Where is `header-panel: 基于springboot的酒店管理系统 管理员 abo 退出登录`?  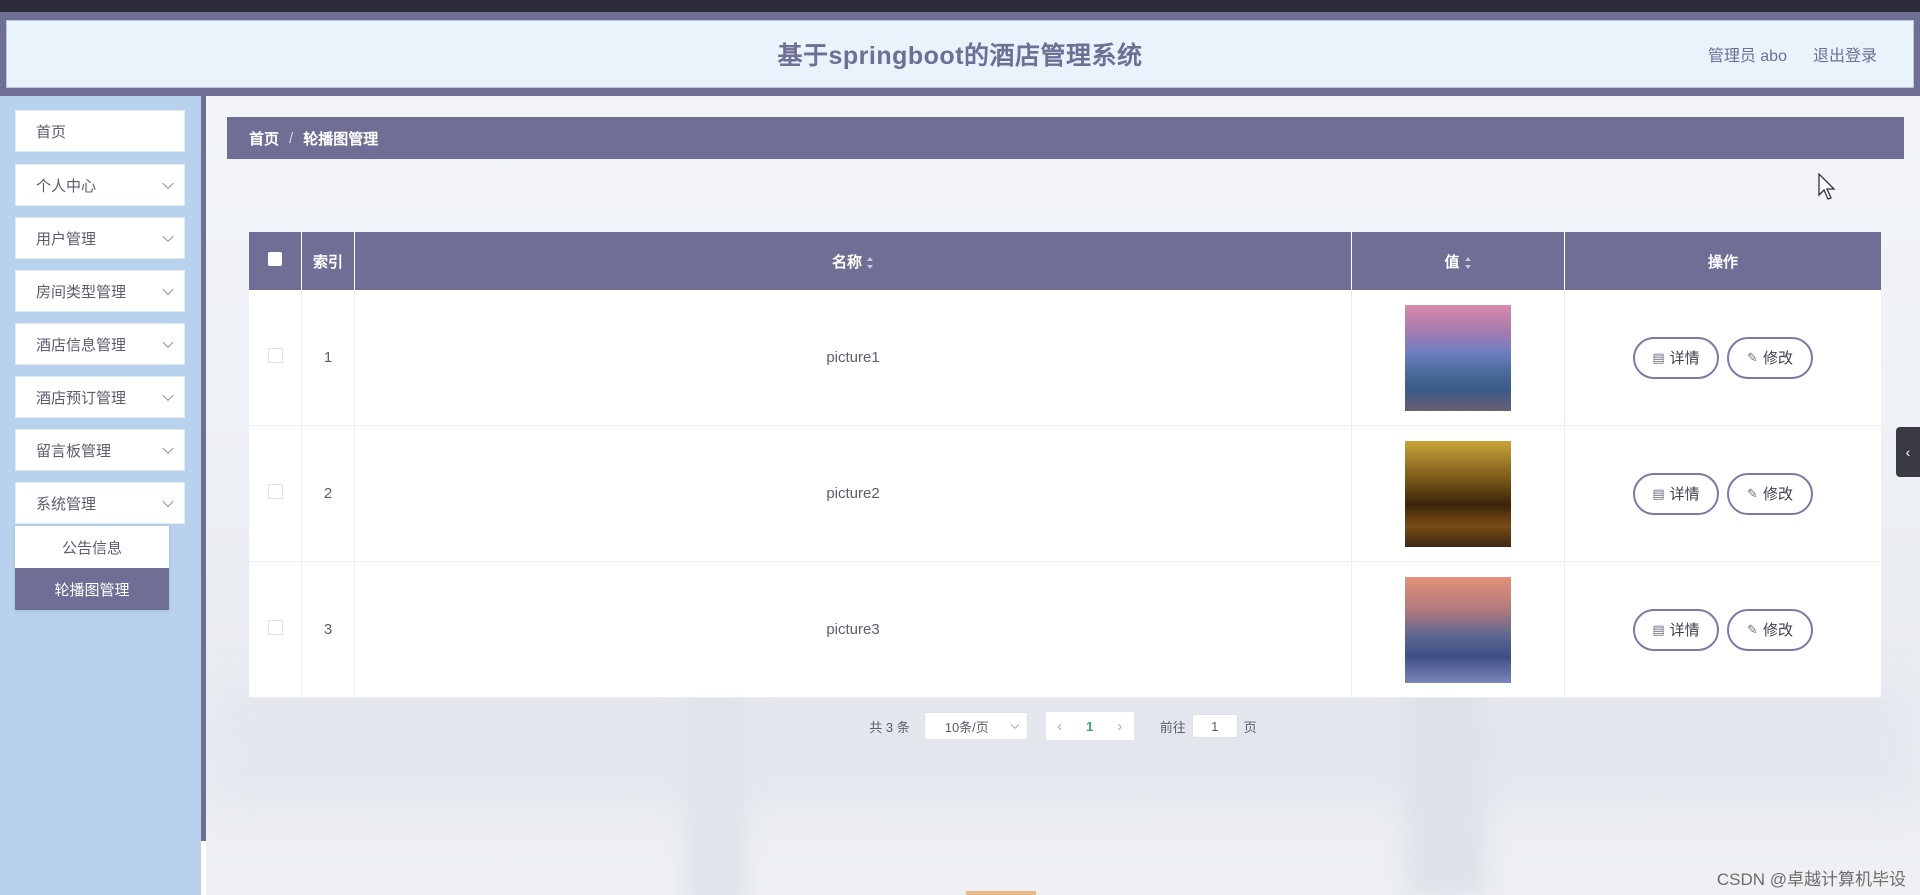 header-panel: 基于springboot的酒店管理系统 管理员 abo 退出登录 is located at coordinates (960, 54).